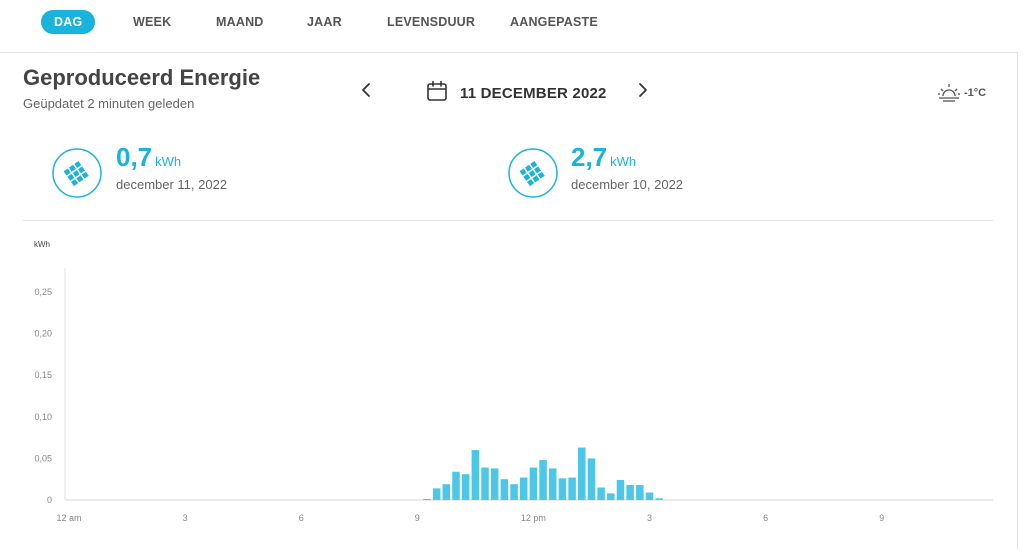  Describe the element at coordinates (134, 157) in the screenshot. I see `stat-number: 0,7` at that location.